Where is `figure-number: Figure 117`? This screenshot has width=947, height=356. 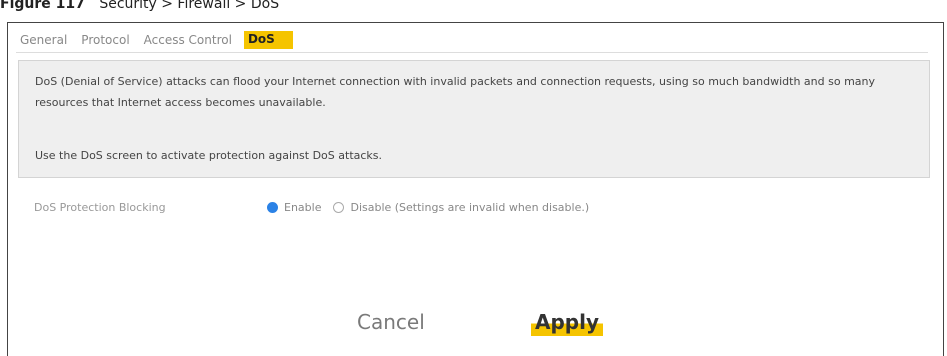 figure-number: Figure 117 is located at coordinates (42, 6).